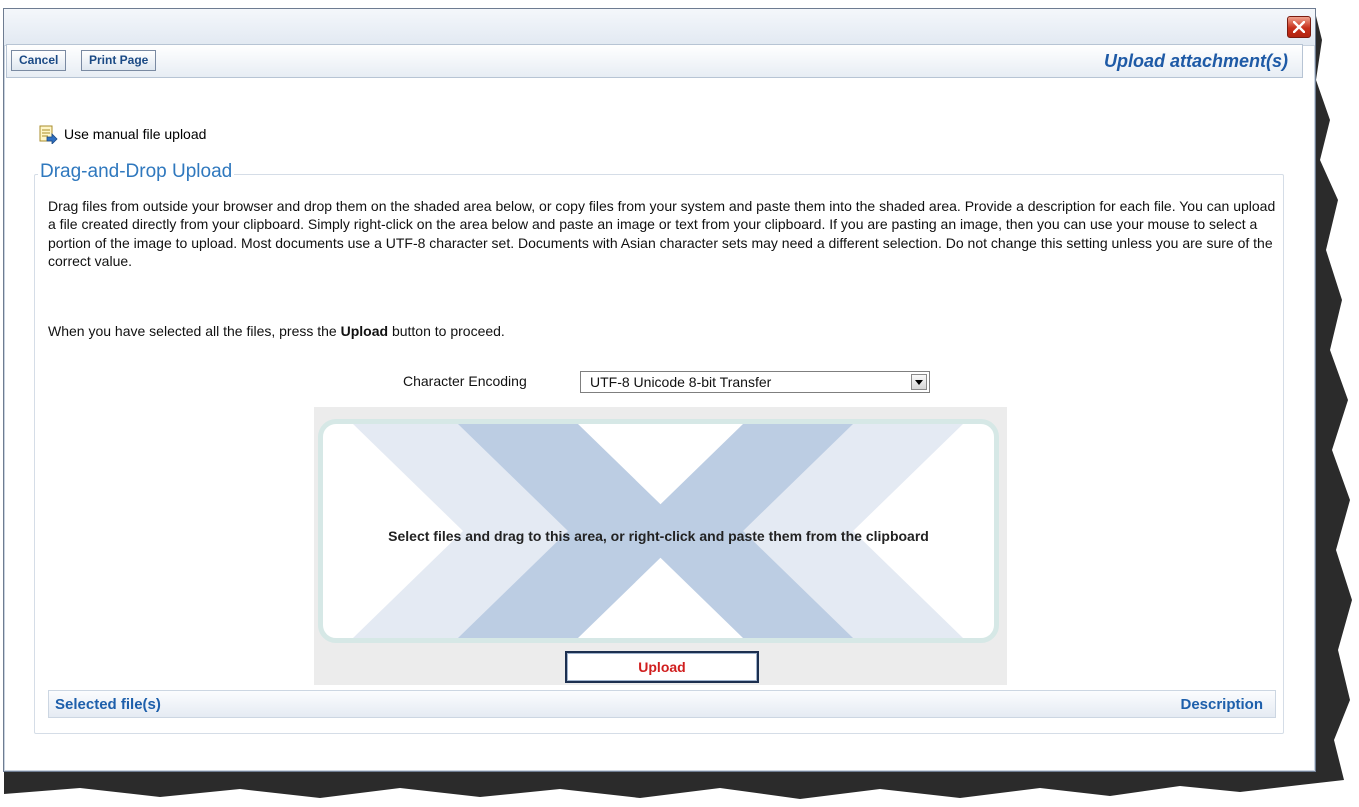 This screenshot has width=1359, height=807. I want to click on page-title: Upload attachment(s), so click(1195, 61).